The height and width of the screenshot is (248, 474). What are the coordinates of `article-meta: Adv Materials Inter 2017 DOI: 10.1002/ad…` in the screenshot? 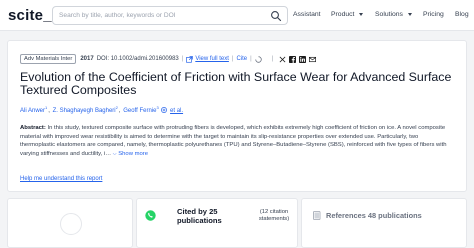 It's located at (168, 59).